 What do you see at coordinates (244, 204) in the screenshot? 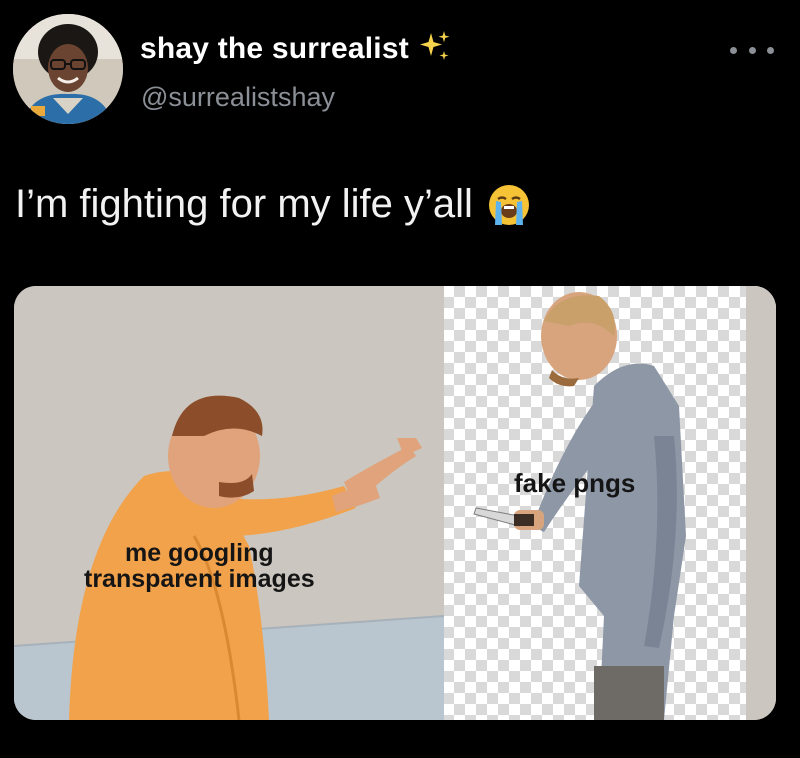
I see `tweet-text-content: I’m fighting for my life y’all` at bounding box center [244, 204].